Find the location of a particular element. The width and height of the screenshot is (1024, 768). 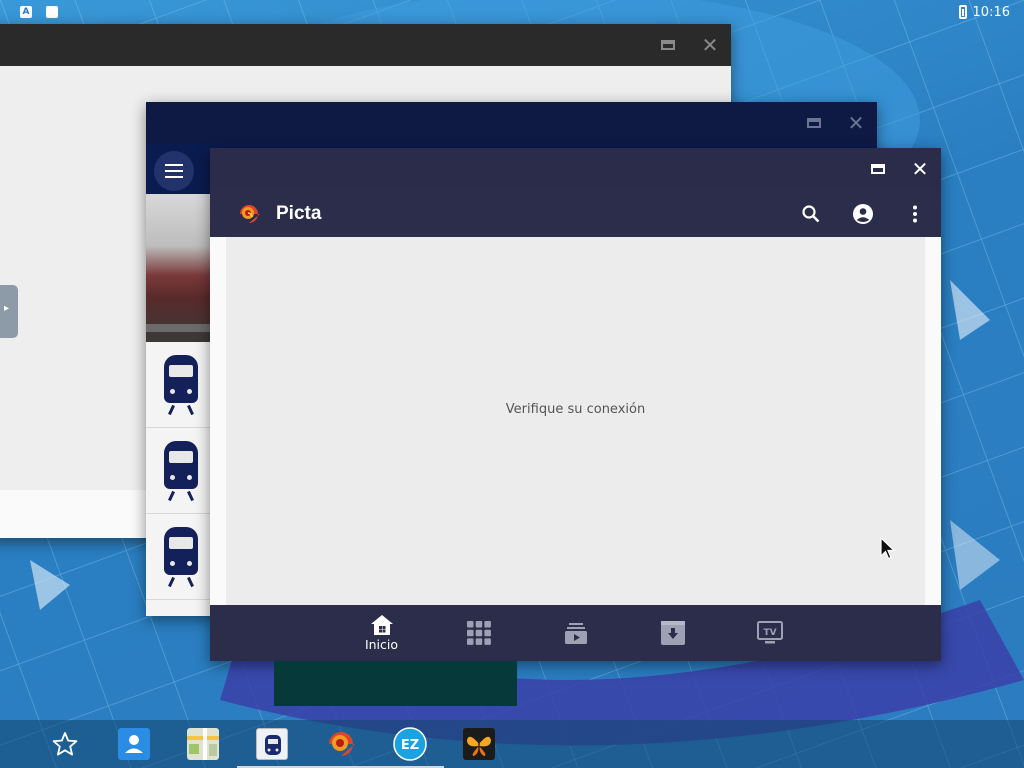

train-photo is located at coordinates (181, 268).